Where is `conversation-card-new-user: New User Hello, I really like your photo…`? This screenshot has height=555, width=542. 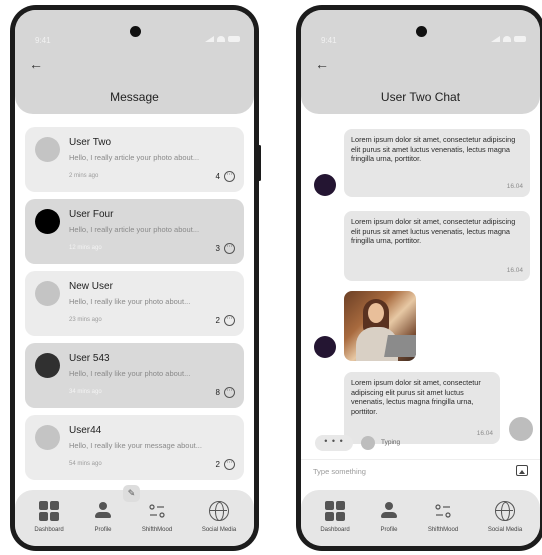
conversation-card-new-user: New User Hello, I really like your photo… is located at coordinates (134, 303).